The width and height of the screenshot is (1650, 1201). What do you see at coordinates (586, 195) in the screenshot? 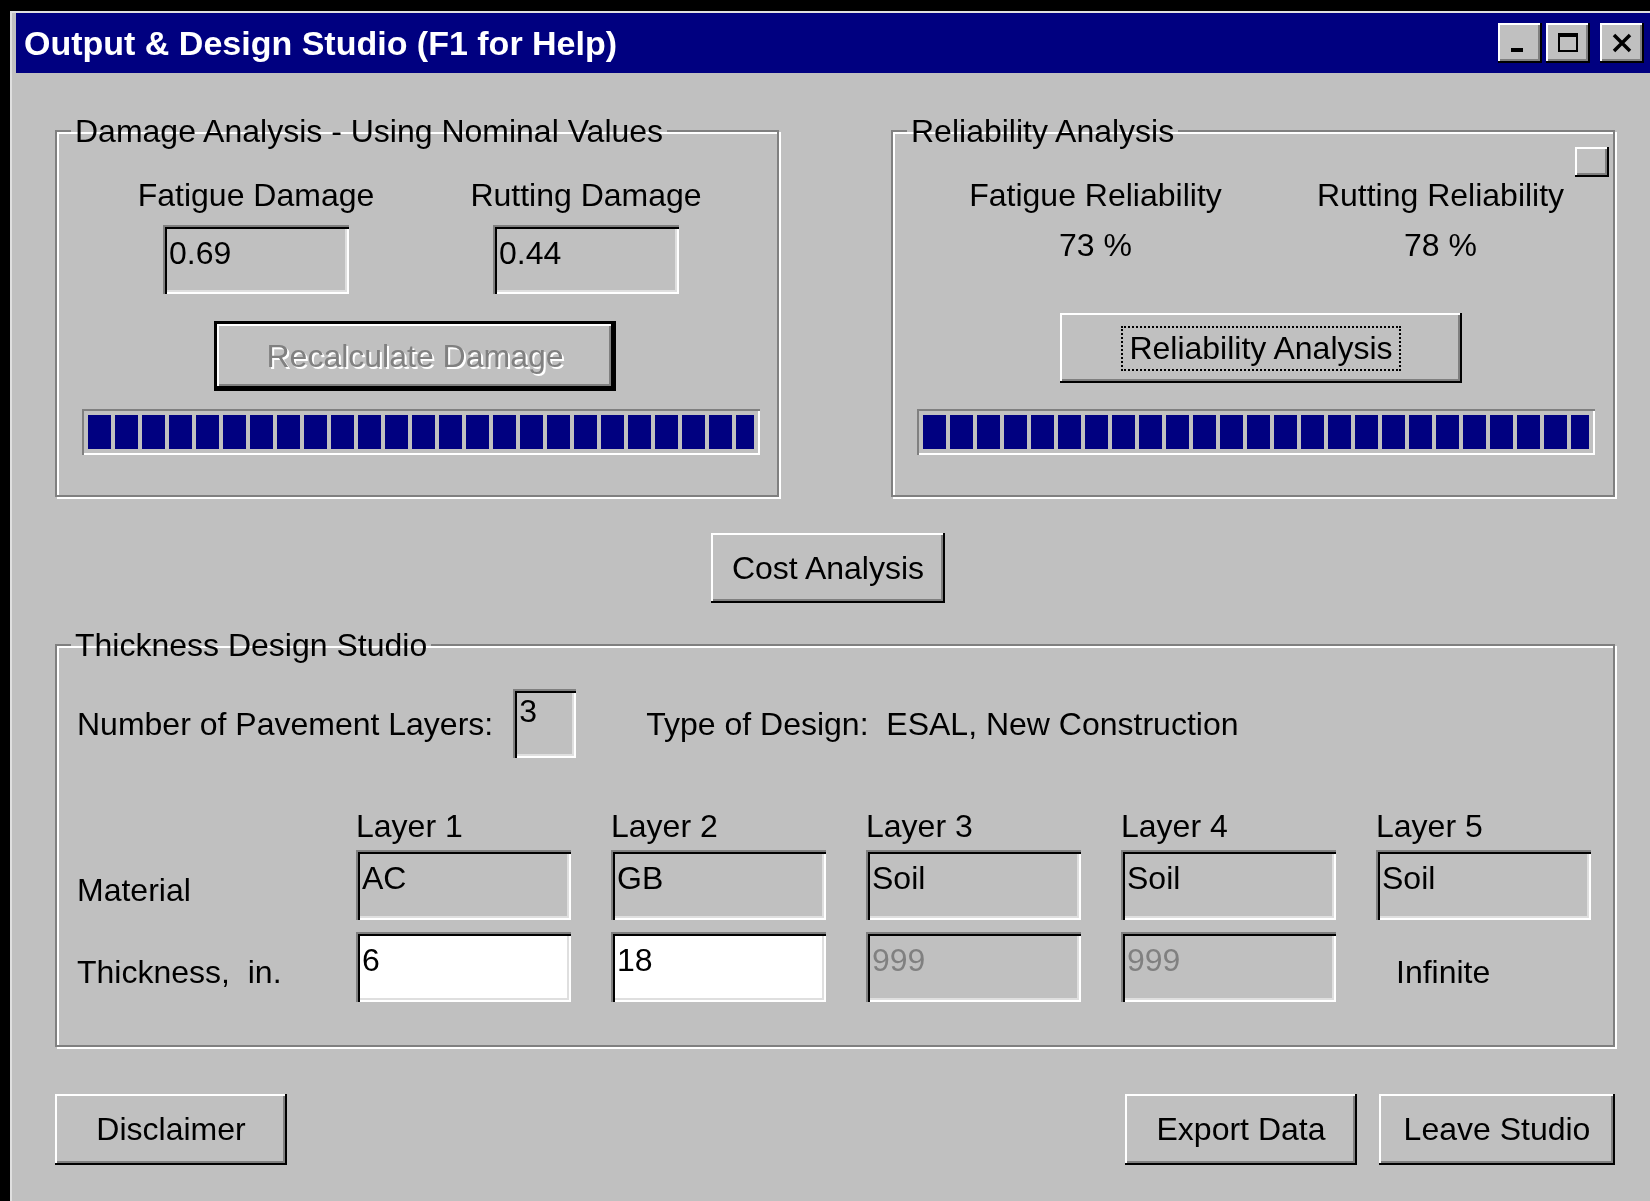
I see `field-label: Rutting Damage` at bounding box center [586, 195].